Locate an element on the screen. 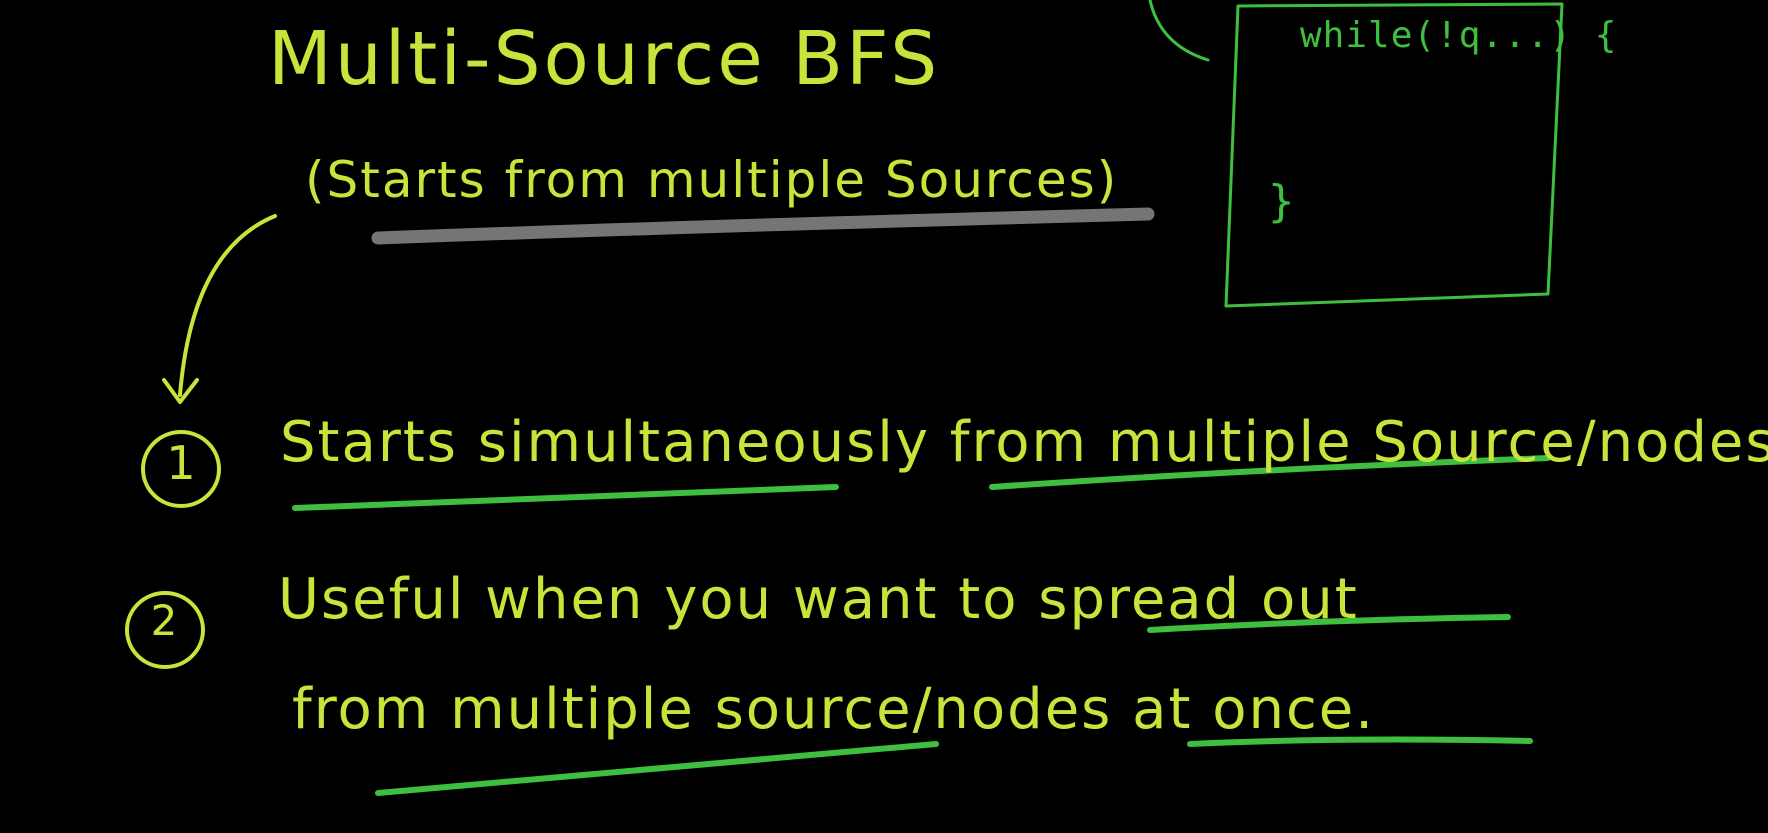  code-connector-curve is located at coordinates (1179, 31).